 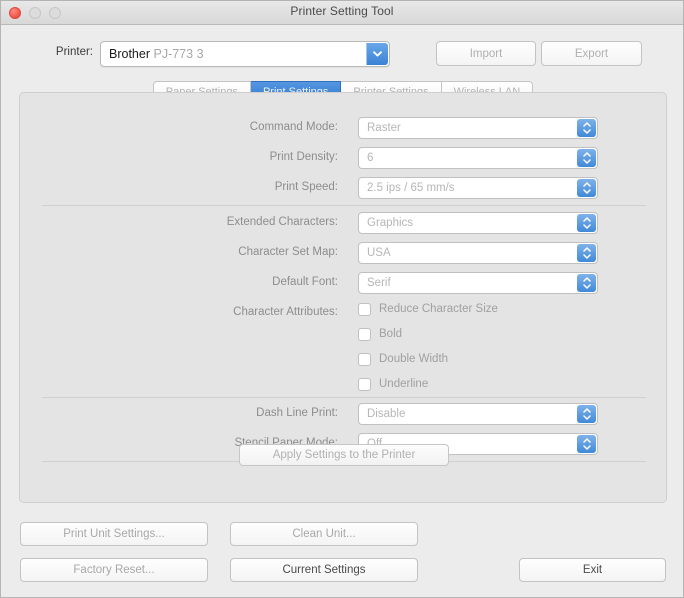 I want to click on print-density-select: 6, so click(x=478, y=158).